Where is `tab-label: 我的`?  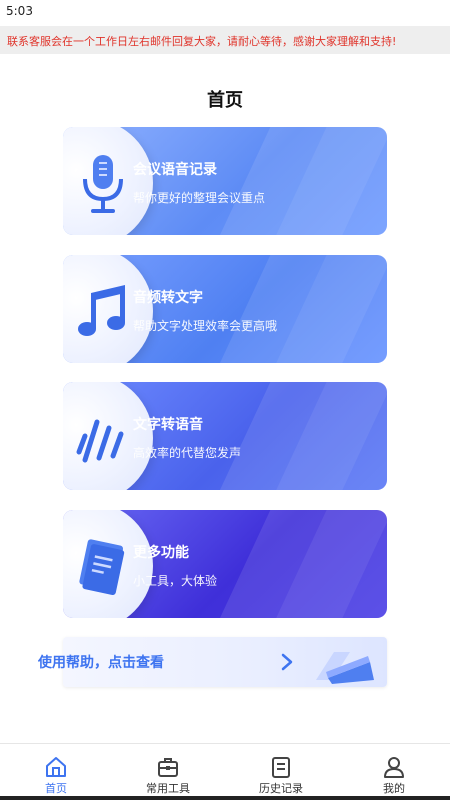 tab-label: 我的 is located at coordinates (394, 788).